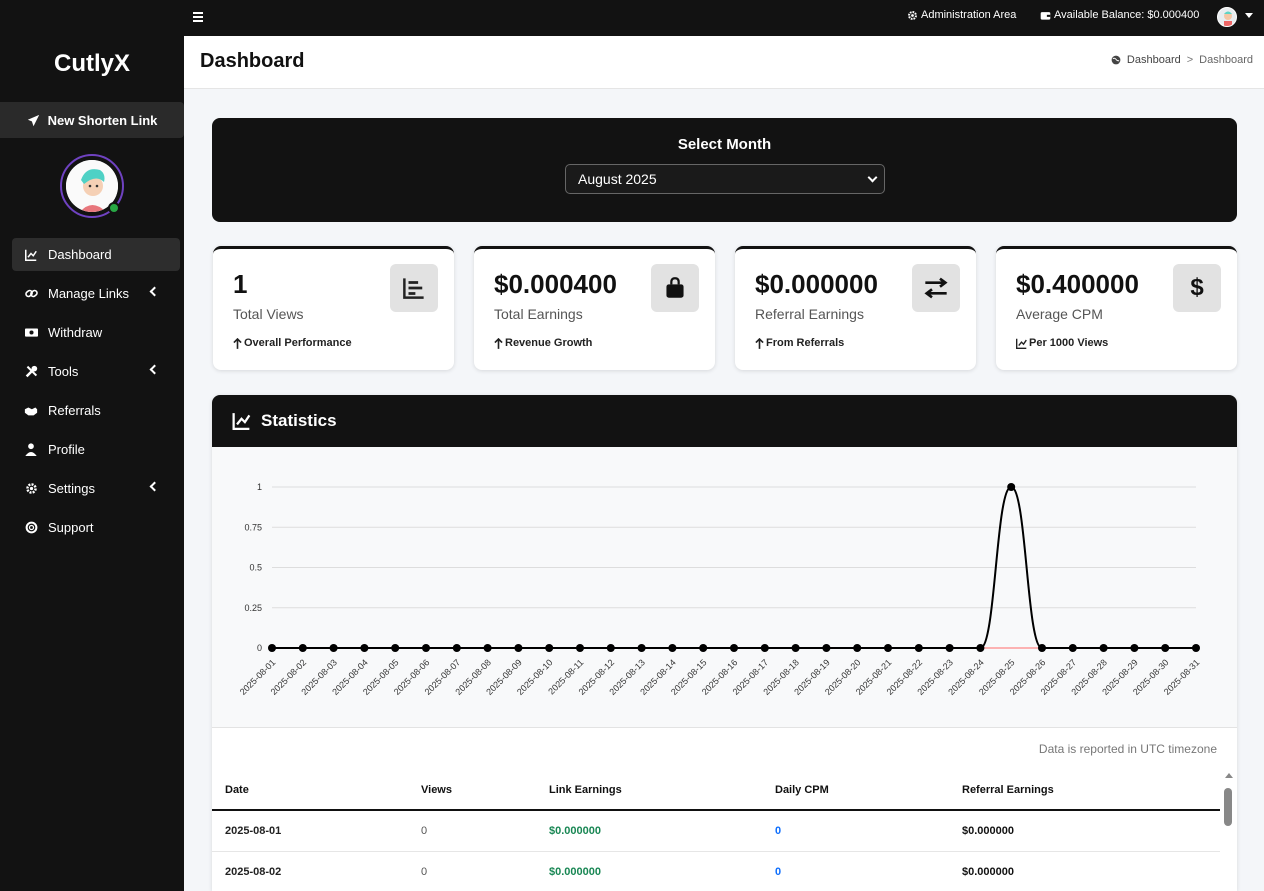 This screenshot has height=891, width=1264. What do you see at coordinates (543, 343) in the screenshot?
I see `stat-footer: Revenue Growth` at bounding box center [543, 343].